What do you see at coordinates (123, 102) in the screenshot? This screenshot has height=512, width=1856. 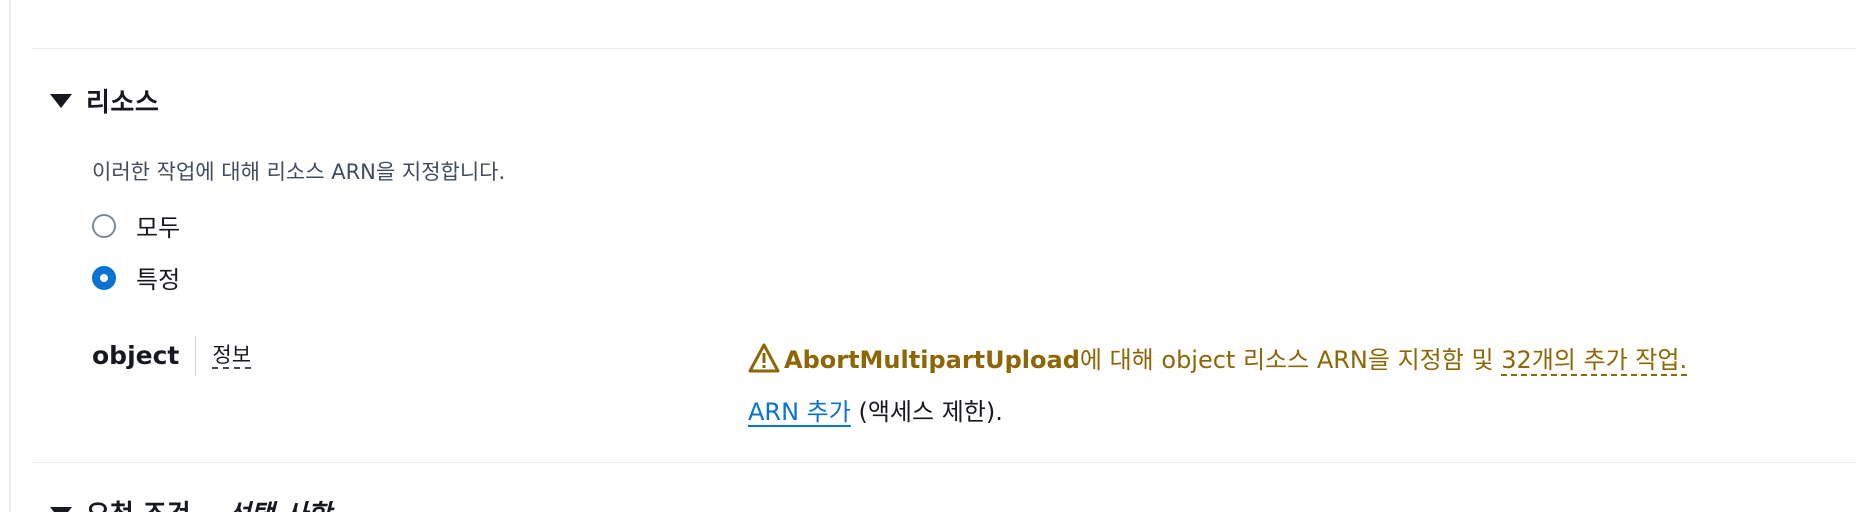 I see `resources-section-title: 리소스` at bounding box center [123, 102].